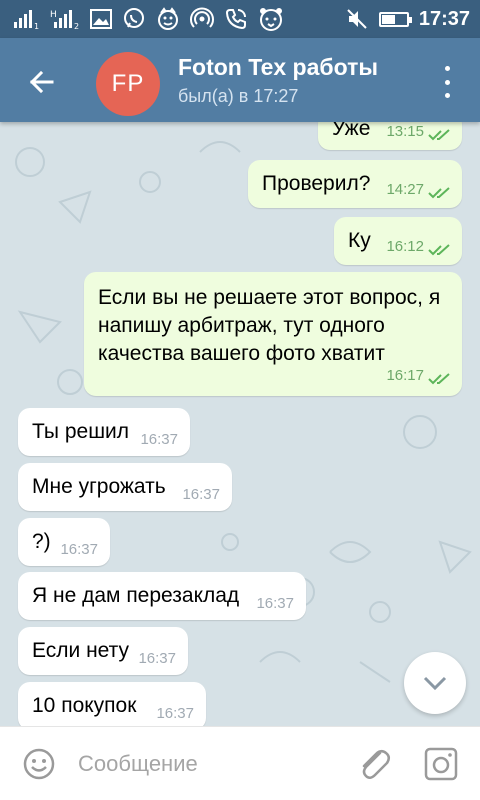 The image size is (480, 800). I want to click on message-text: Я не дам перезаклад, so click(135, 596).